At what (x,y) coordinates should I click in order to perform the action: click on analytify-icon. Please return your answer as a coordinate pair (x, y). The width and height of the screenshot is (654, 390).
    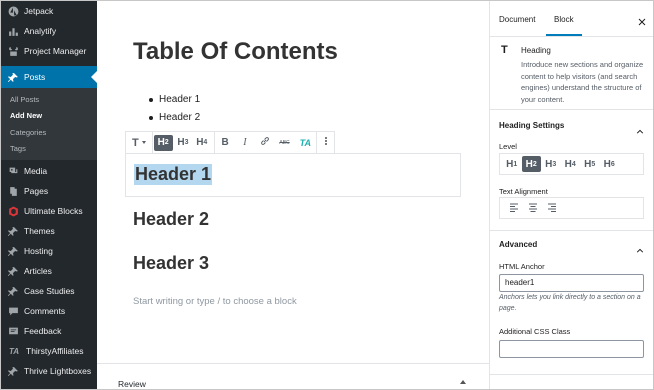
    Looking at the image, I should click on (13, 31).